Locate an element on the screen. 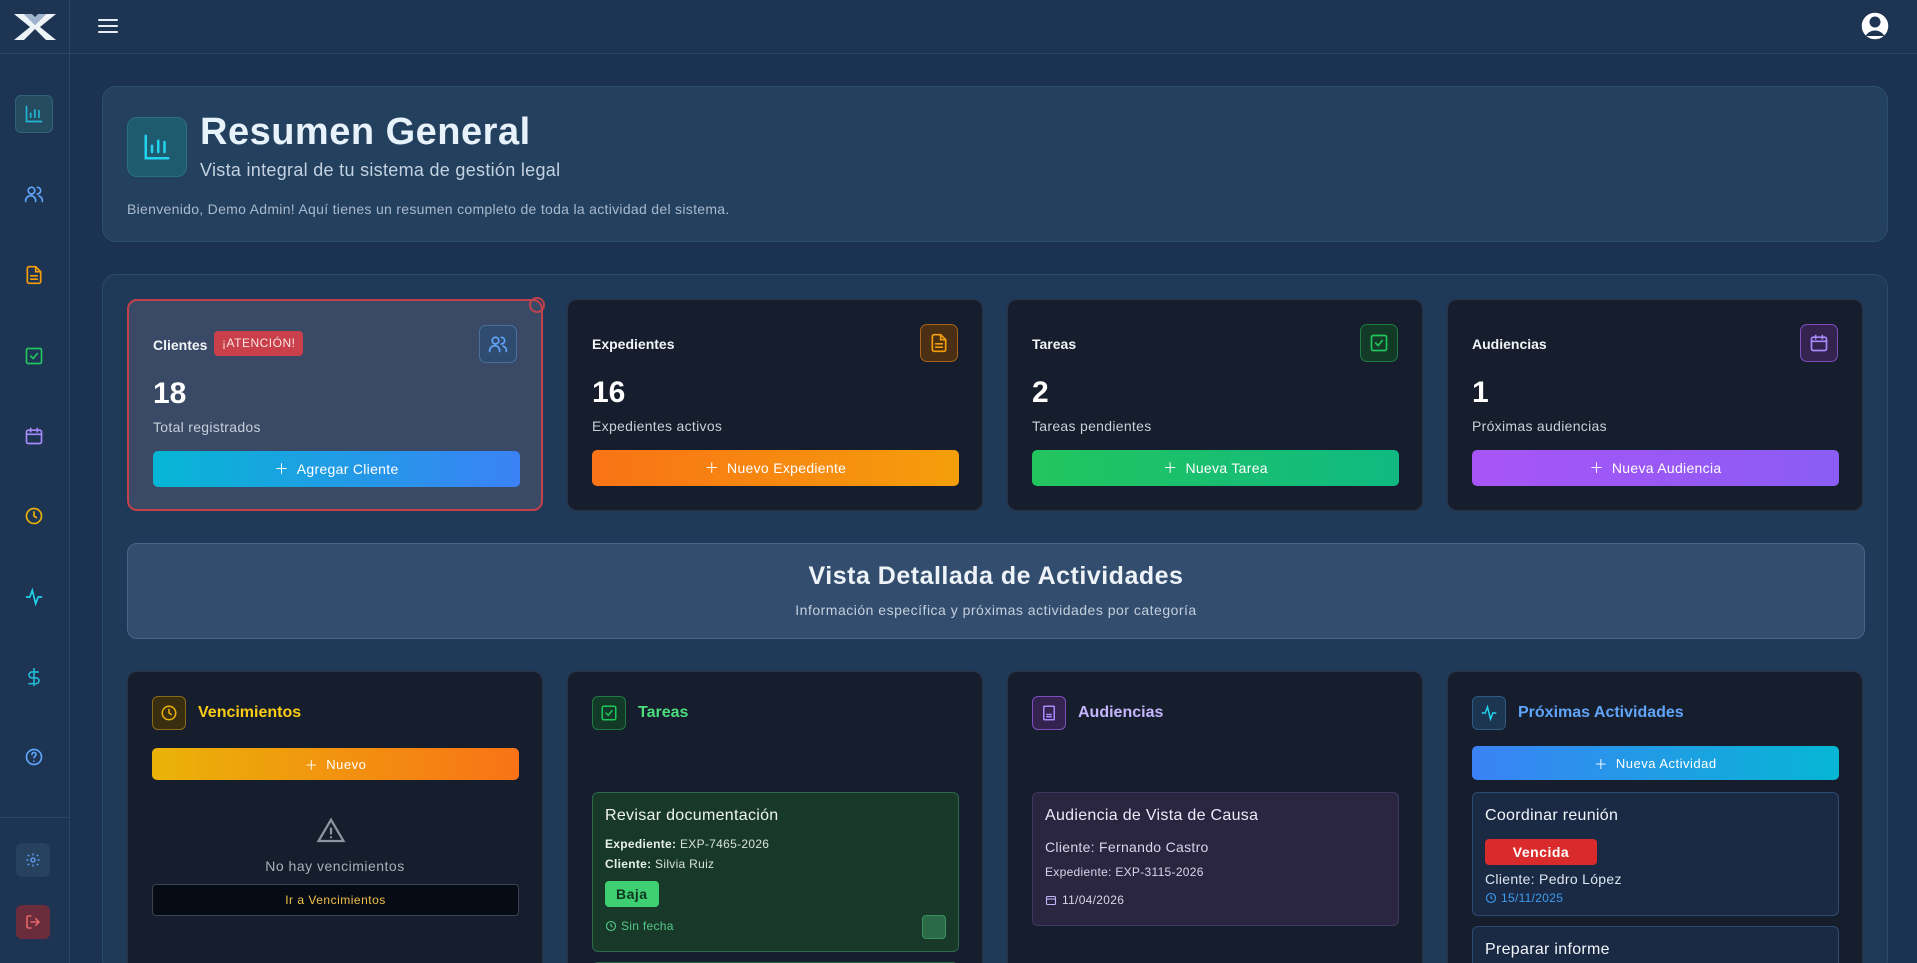  field-value: EXP-7465-2026 is located at coordinates (724, 844).